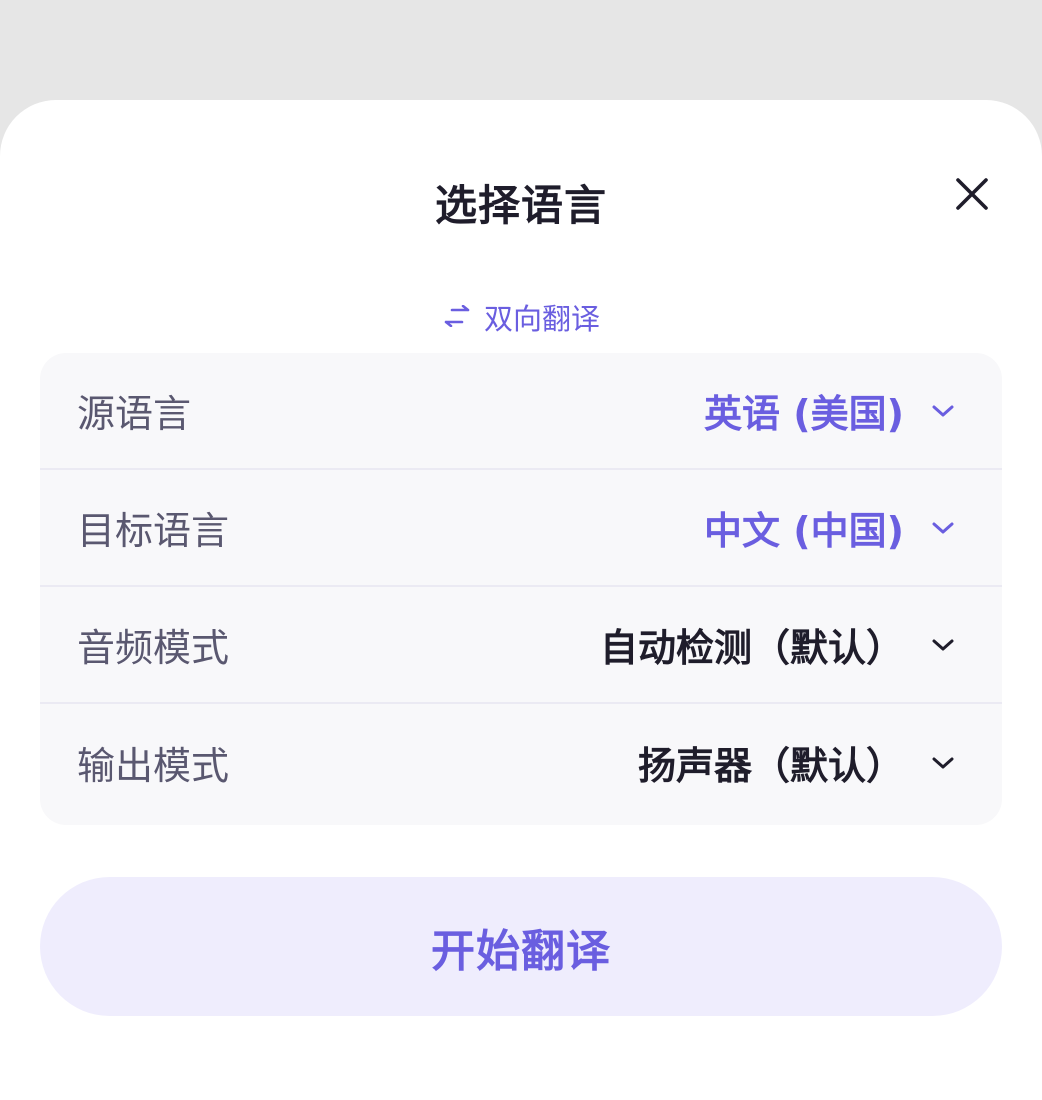 The width and height of the screenshot is (1042, 1100). Describe the element at coordinates (751, 648) in the screenshot. I see `audio-mode-value: 自动检测（默认）` at that location.